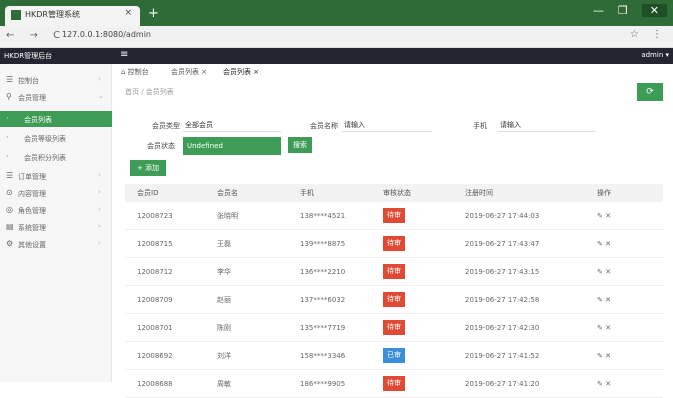  What do you see at coordinates (630, 10) in the screenshot?
I see `window-controls: — ❐ ✕` at bounding box center [630, 10].